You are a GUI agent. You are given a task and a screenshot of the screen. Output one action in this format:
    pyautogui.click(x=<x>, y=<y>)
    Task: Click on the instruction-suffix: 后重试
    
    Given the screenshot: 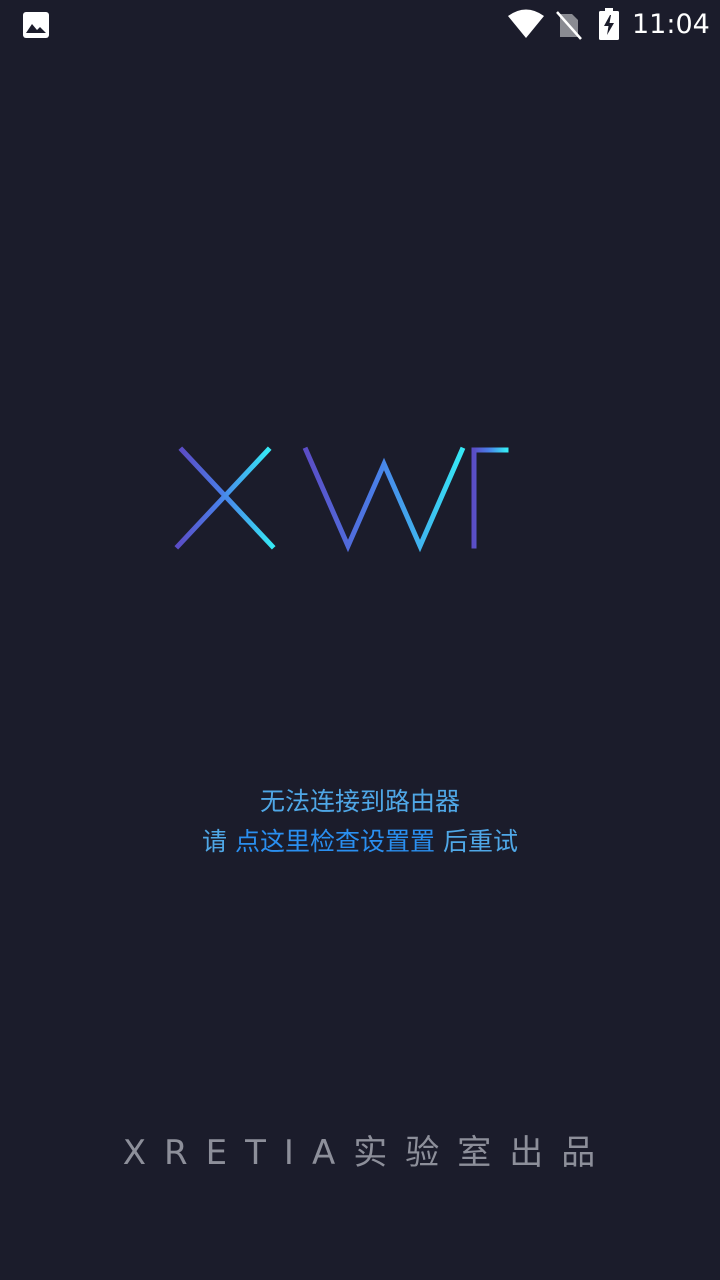 What is the action you would take?
    pyautogui.click(x=476, y=841)
    